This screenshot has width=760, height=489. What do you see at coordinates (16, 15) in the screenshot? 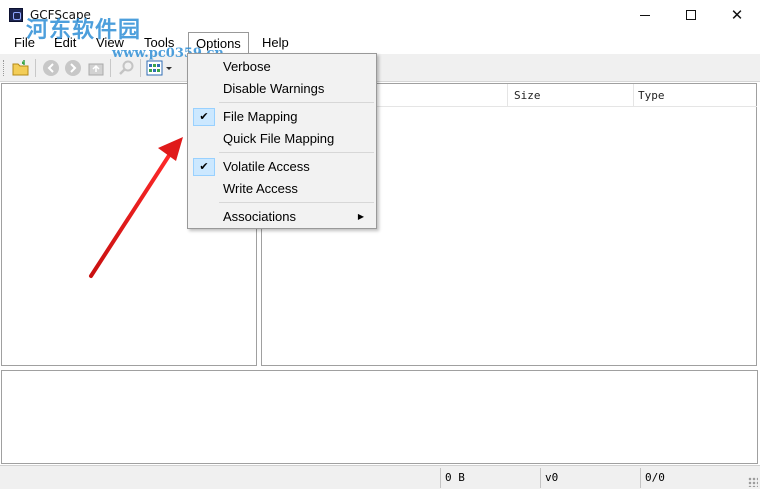
I see `app-icon` at bounding box center [16, 15].